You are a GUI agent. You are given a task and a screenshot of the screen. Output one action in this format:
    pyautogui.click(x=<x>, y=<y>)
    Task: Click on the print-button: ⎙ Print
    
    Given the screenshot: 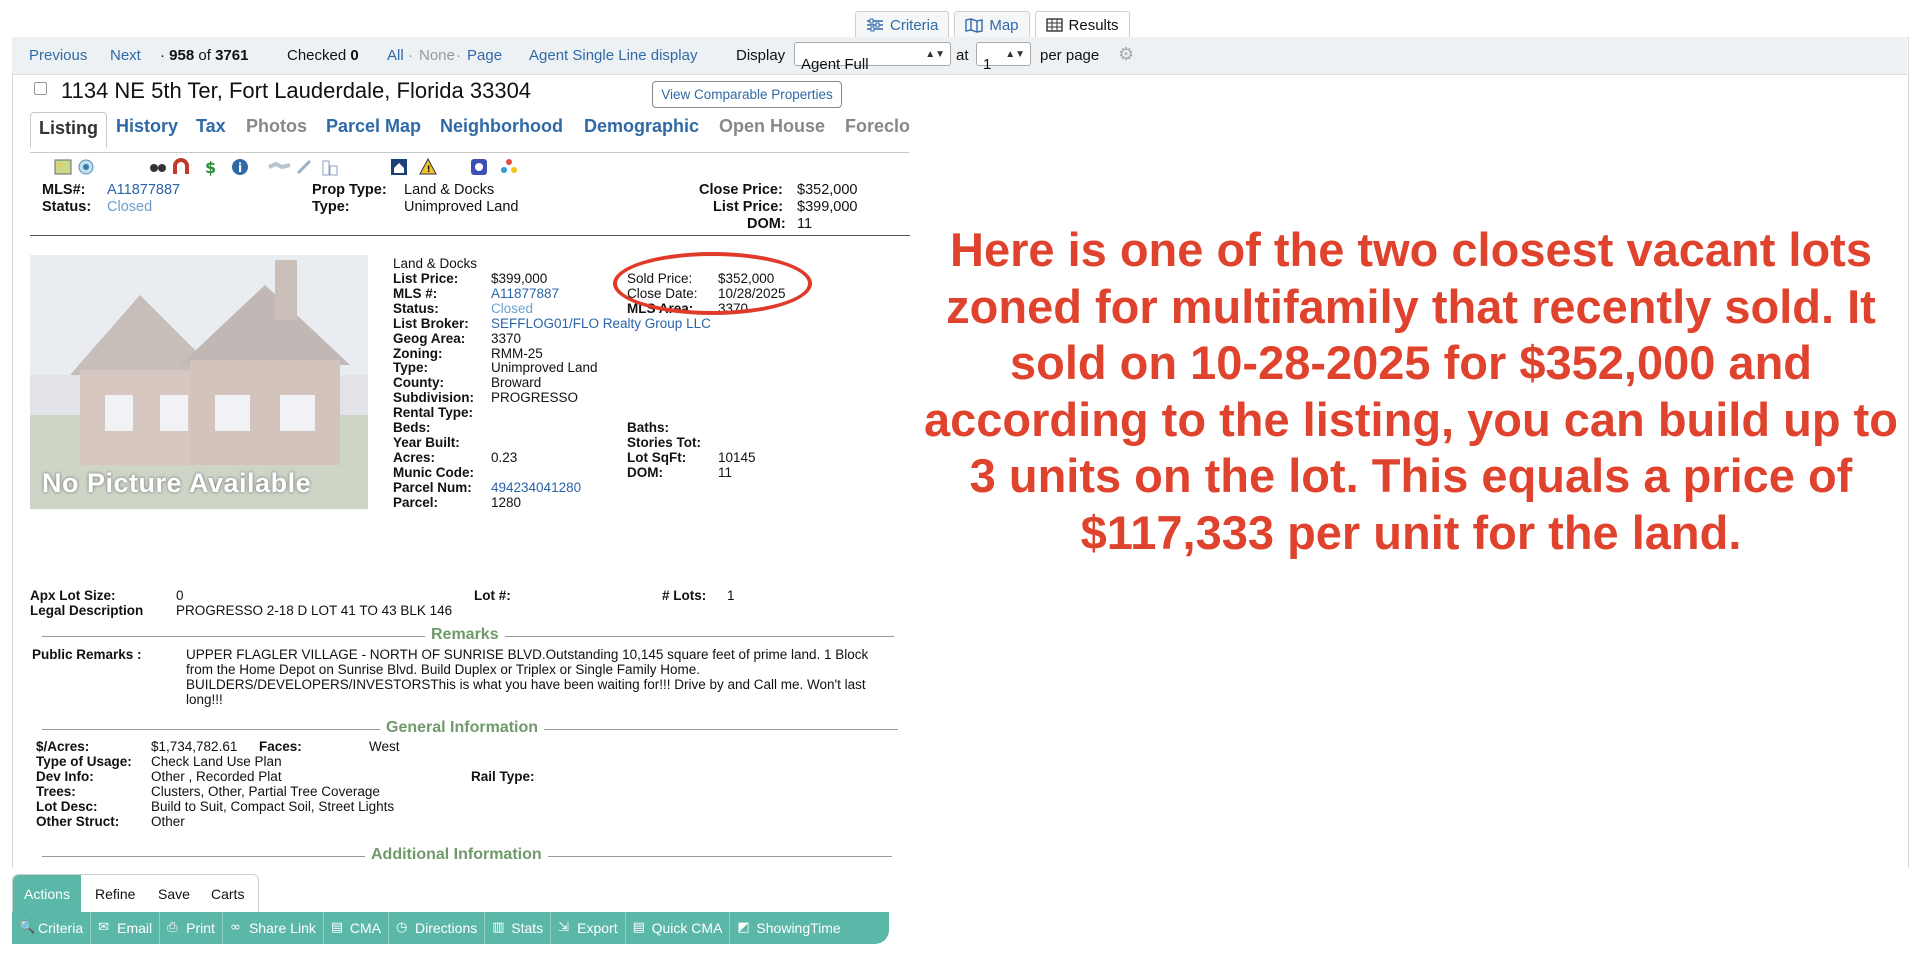 What is the action you would take?
    pyautogui.click(x=191, y=928)
    